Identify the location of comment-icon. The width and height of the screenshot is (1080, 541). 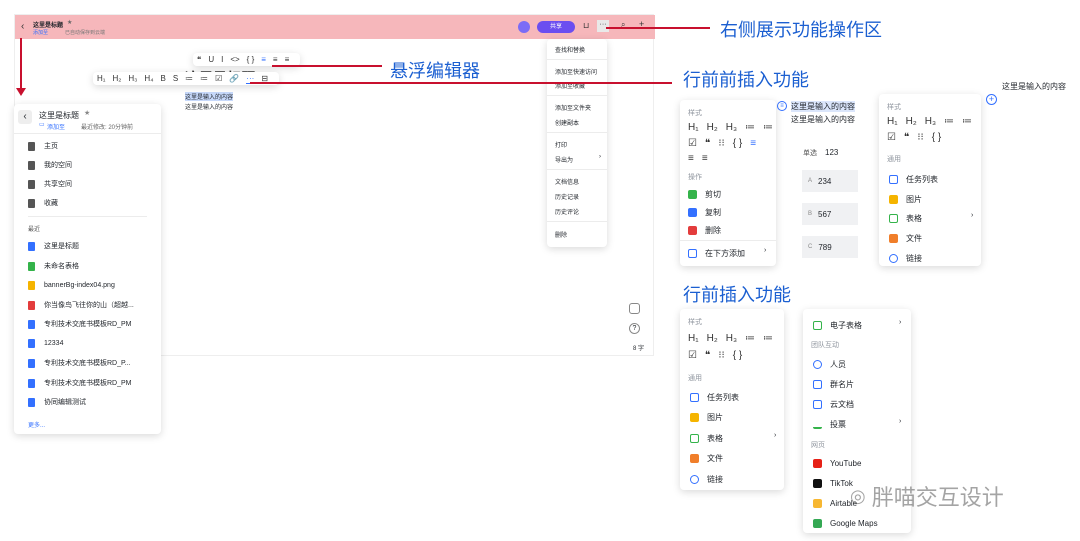
(634, 308).